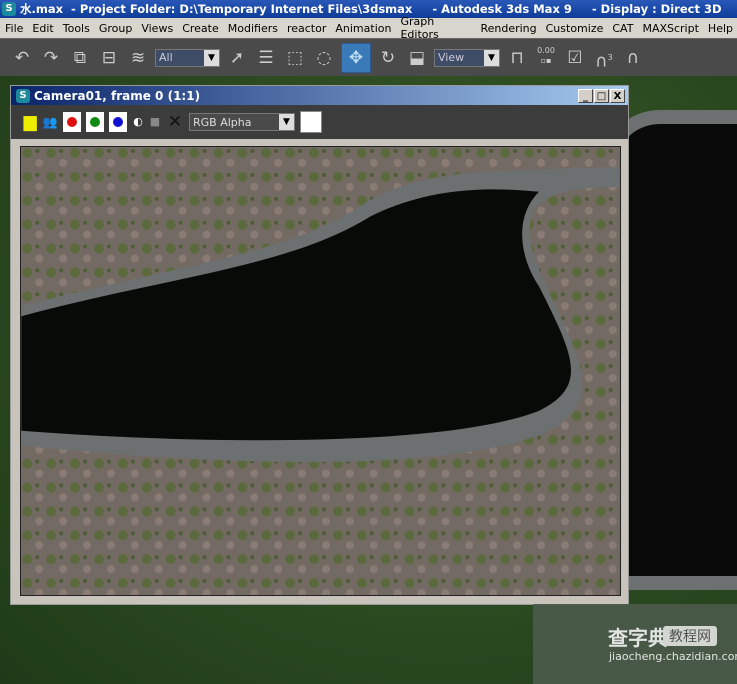 This screenshot has height=684, width=737. I want to click on render-window-title: Camera01, frame 0 (1:1), so click(117, 95).